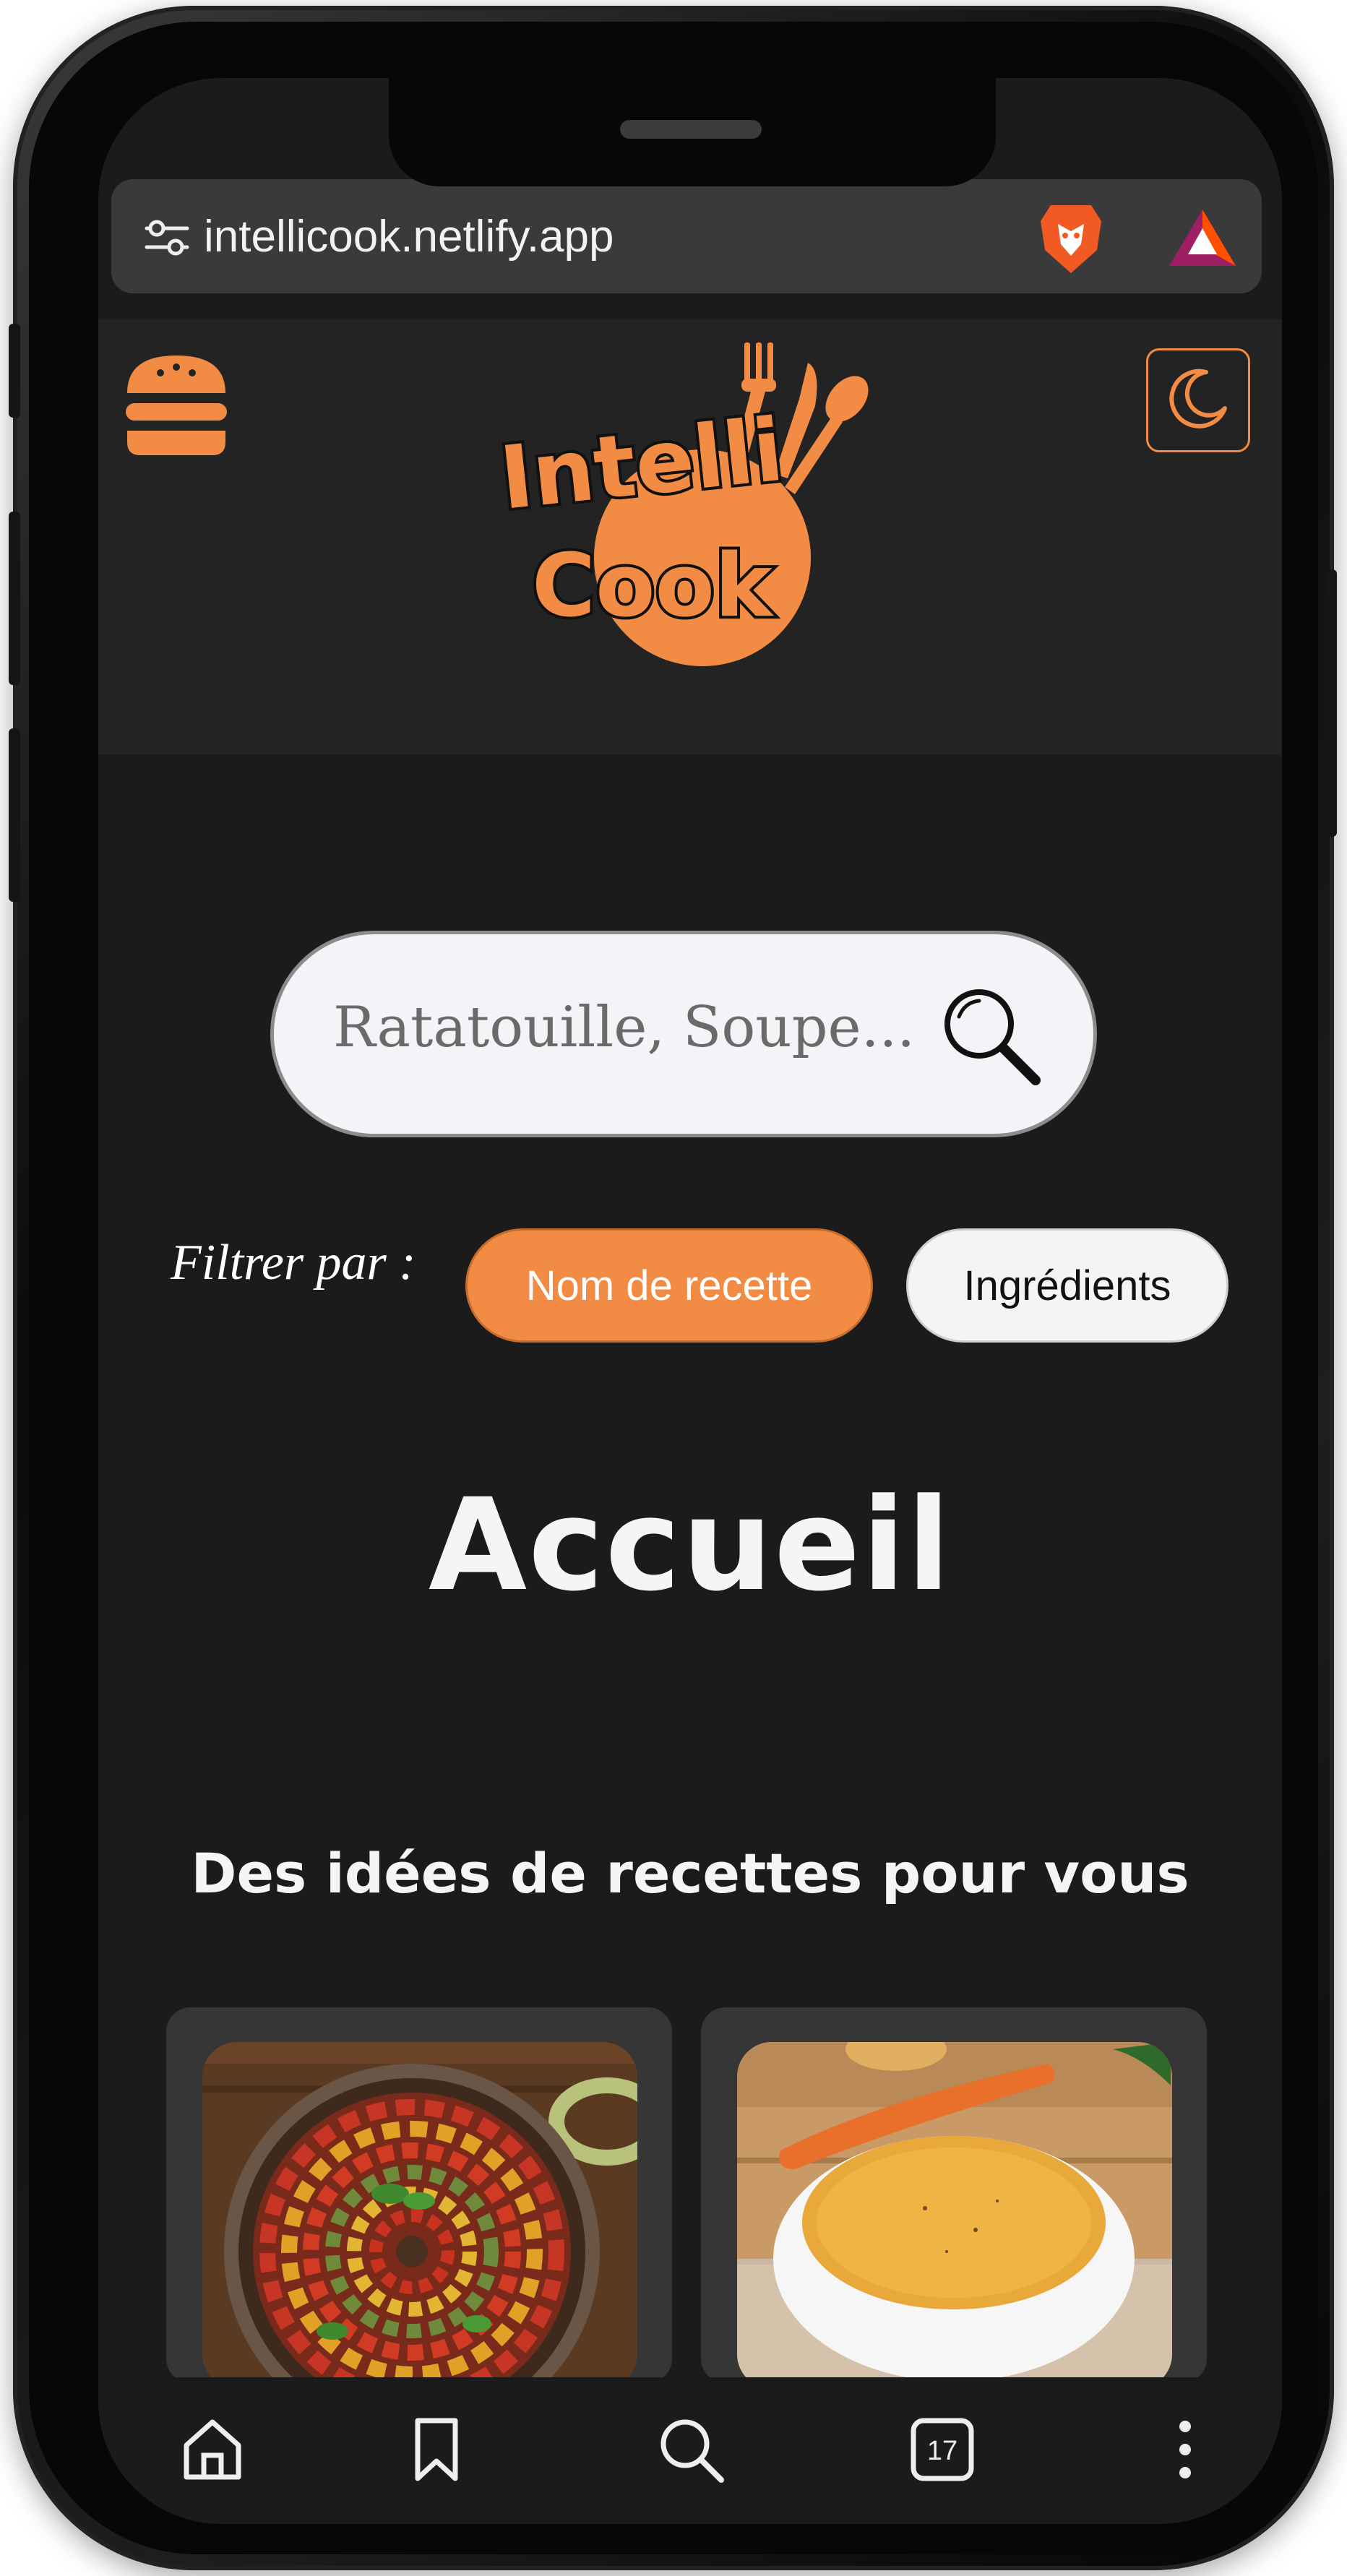 The width and height of the screenshot is (1347, 2576). Describe the element at coordinates (690, 1545) in the screenshot. I see `page-title: Accueil` at that location.